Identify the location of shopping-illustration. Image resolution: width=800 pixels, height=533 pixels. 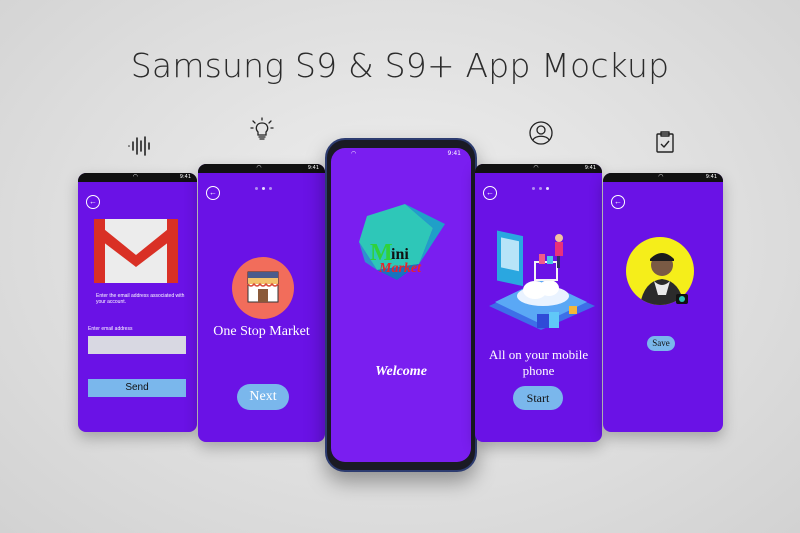
(542, 280).